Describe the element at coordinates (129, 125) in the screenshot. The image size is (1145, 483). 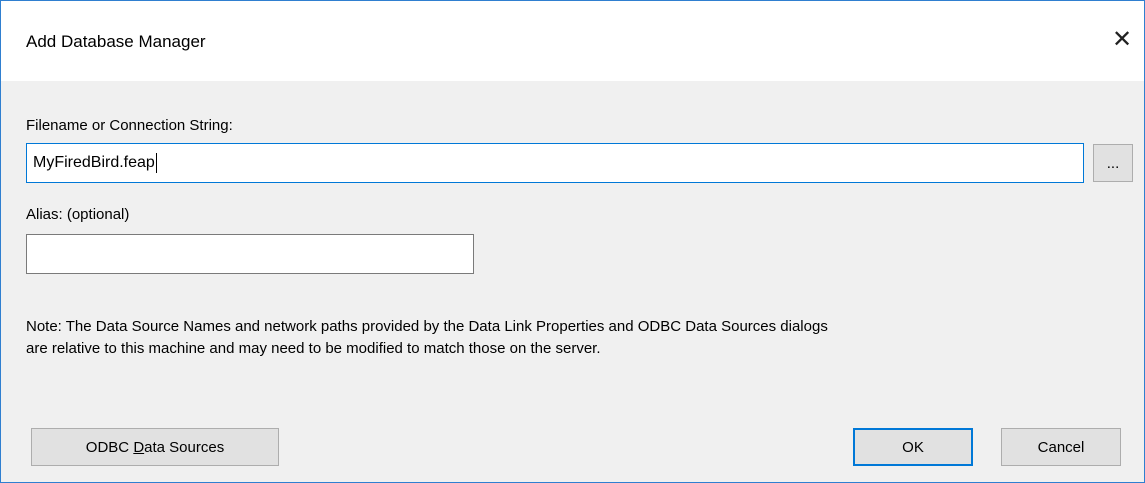
I see `filename-label: Filename or Connection String:` at that location.